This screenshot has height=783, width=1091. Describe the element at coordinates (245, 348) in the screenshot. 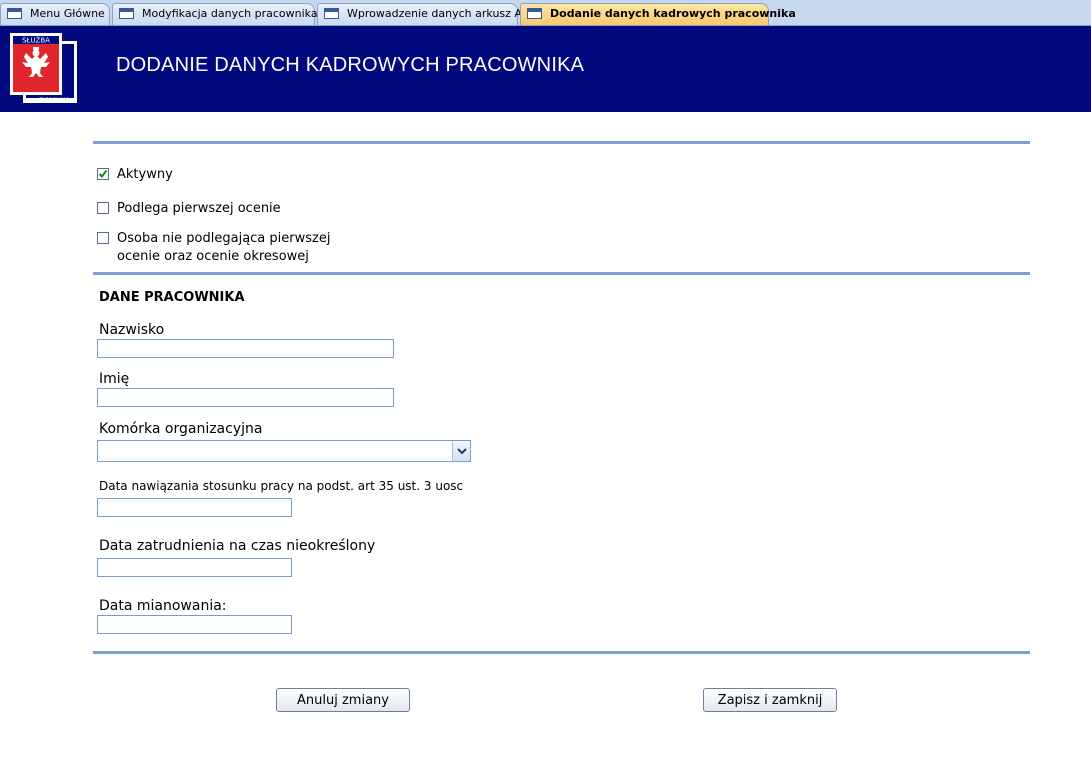

I see `nazwisko-input` at that location.